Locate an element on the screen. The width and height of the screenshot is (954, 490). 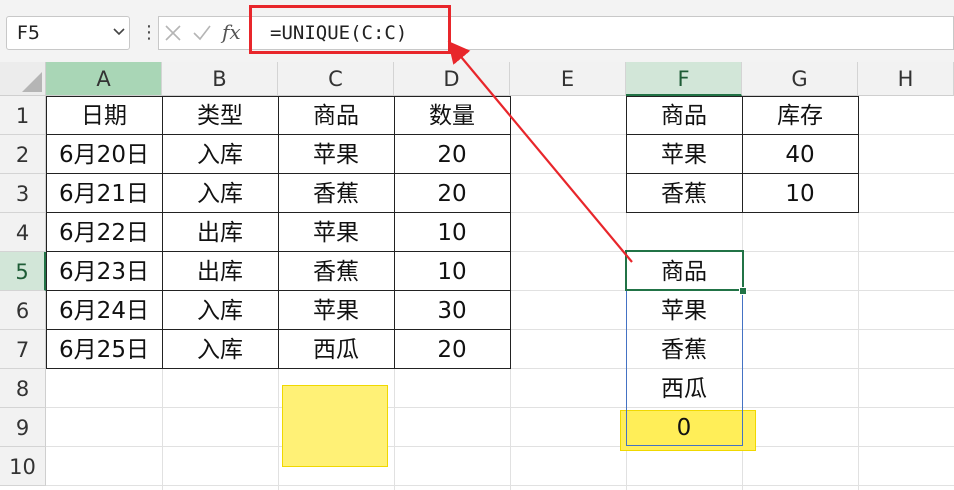
insert-function-icon: fx is located at coordinates (231, 32).